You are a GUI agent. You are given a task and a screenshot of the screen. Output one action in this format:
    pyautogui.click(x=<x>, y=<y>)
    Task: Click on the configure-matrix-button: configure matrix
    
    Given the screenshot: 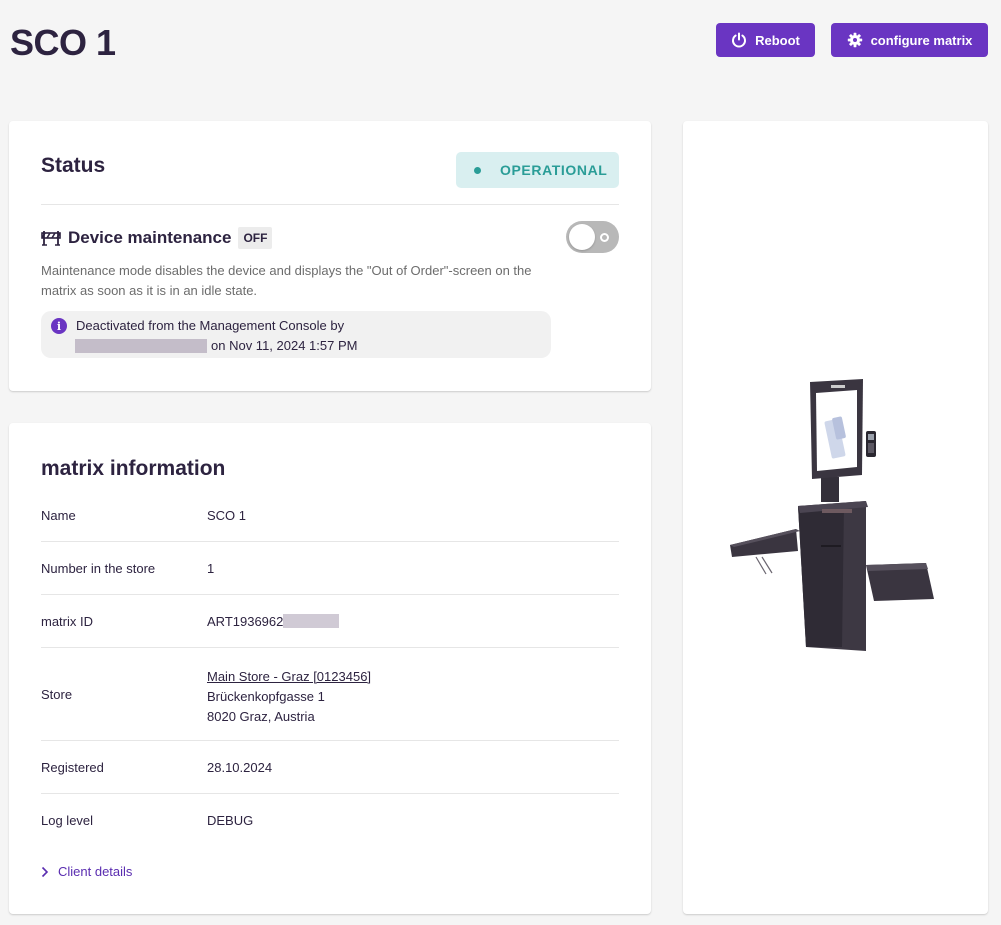 What is the action you would take?
    pyautogui.click(x=909, y=40)
    